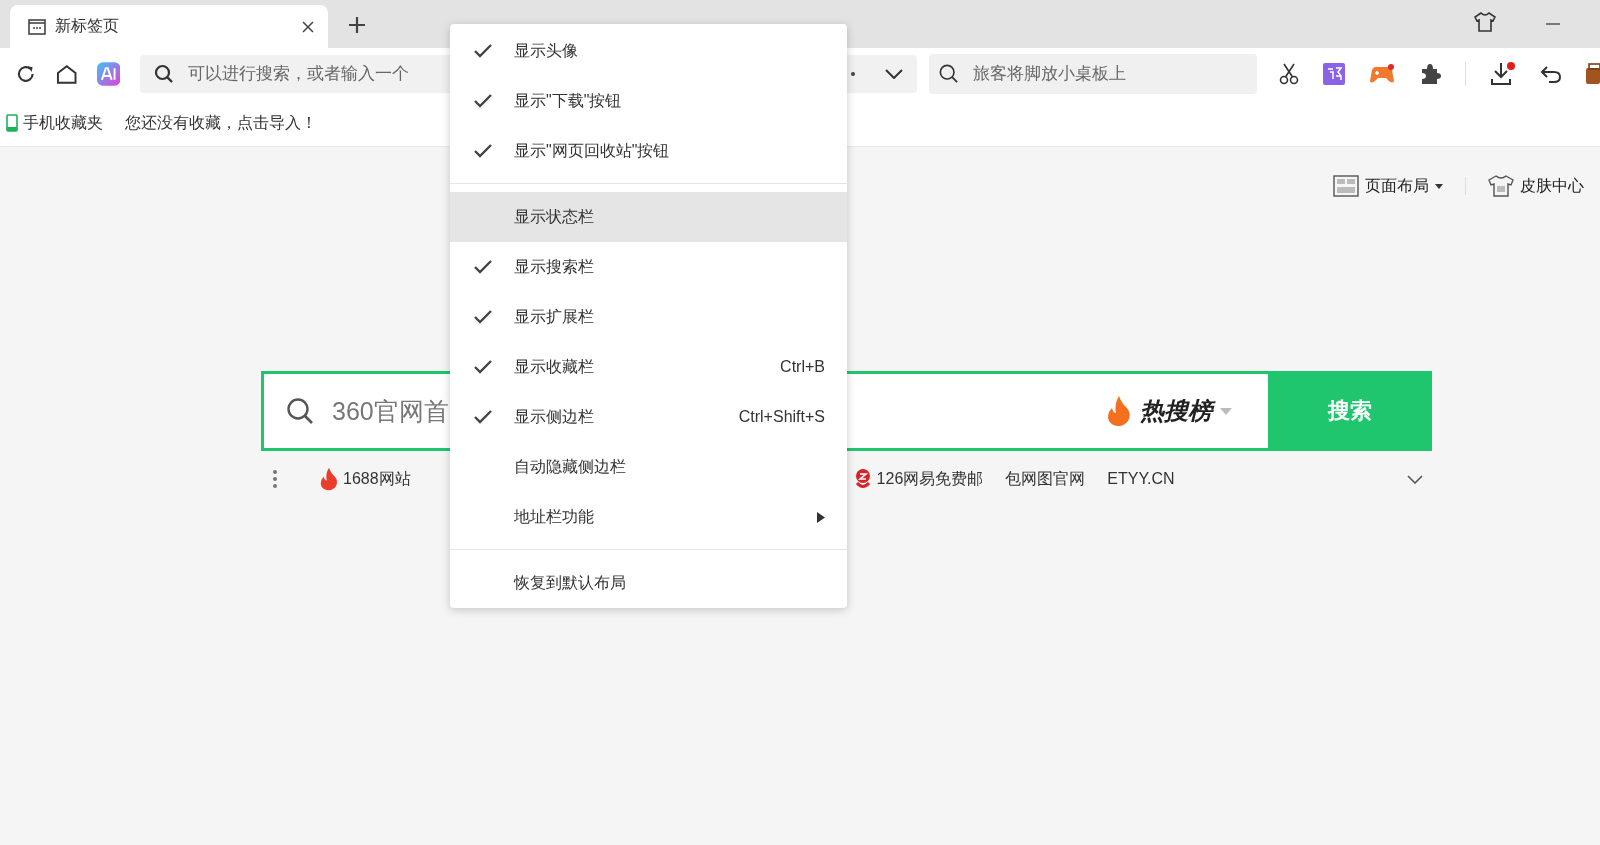 This screenshot has height=845, width=1600. Describe the element at coordinates (87, 26) in the screenshot. I see `tab-title: 新标签页` at that location.